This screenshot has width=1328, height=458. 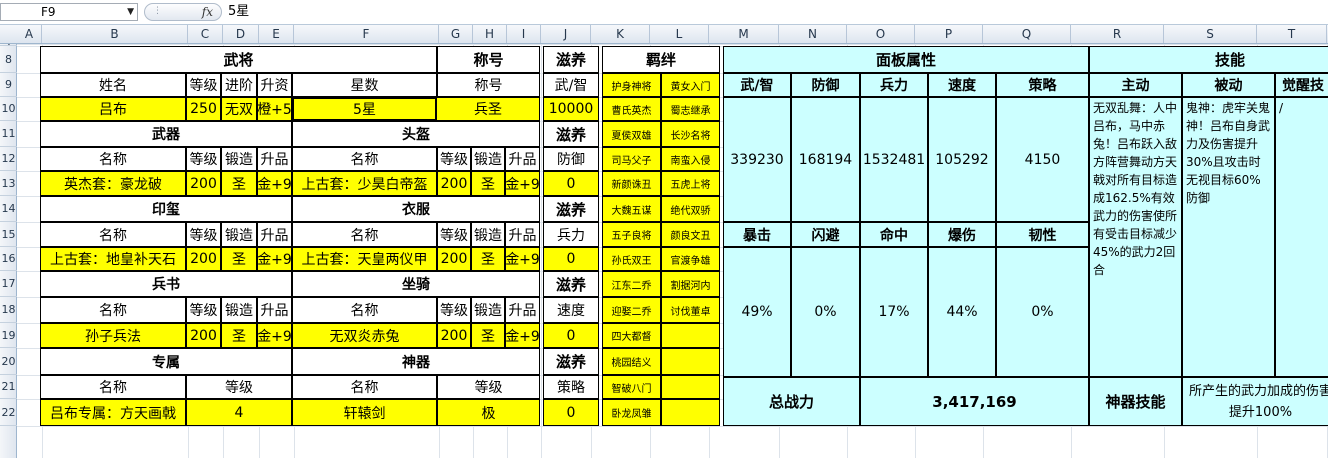 I want to click on bond-item: 卧龙凤雏, so click(x=631, y=412).